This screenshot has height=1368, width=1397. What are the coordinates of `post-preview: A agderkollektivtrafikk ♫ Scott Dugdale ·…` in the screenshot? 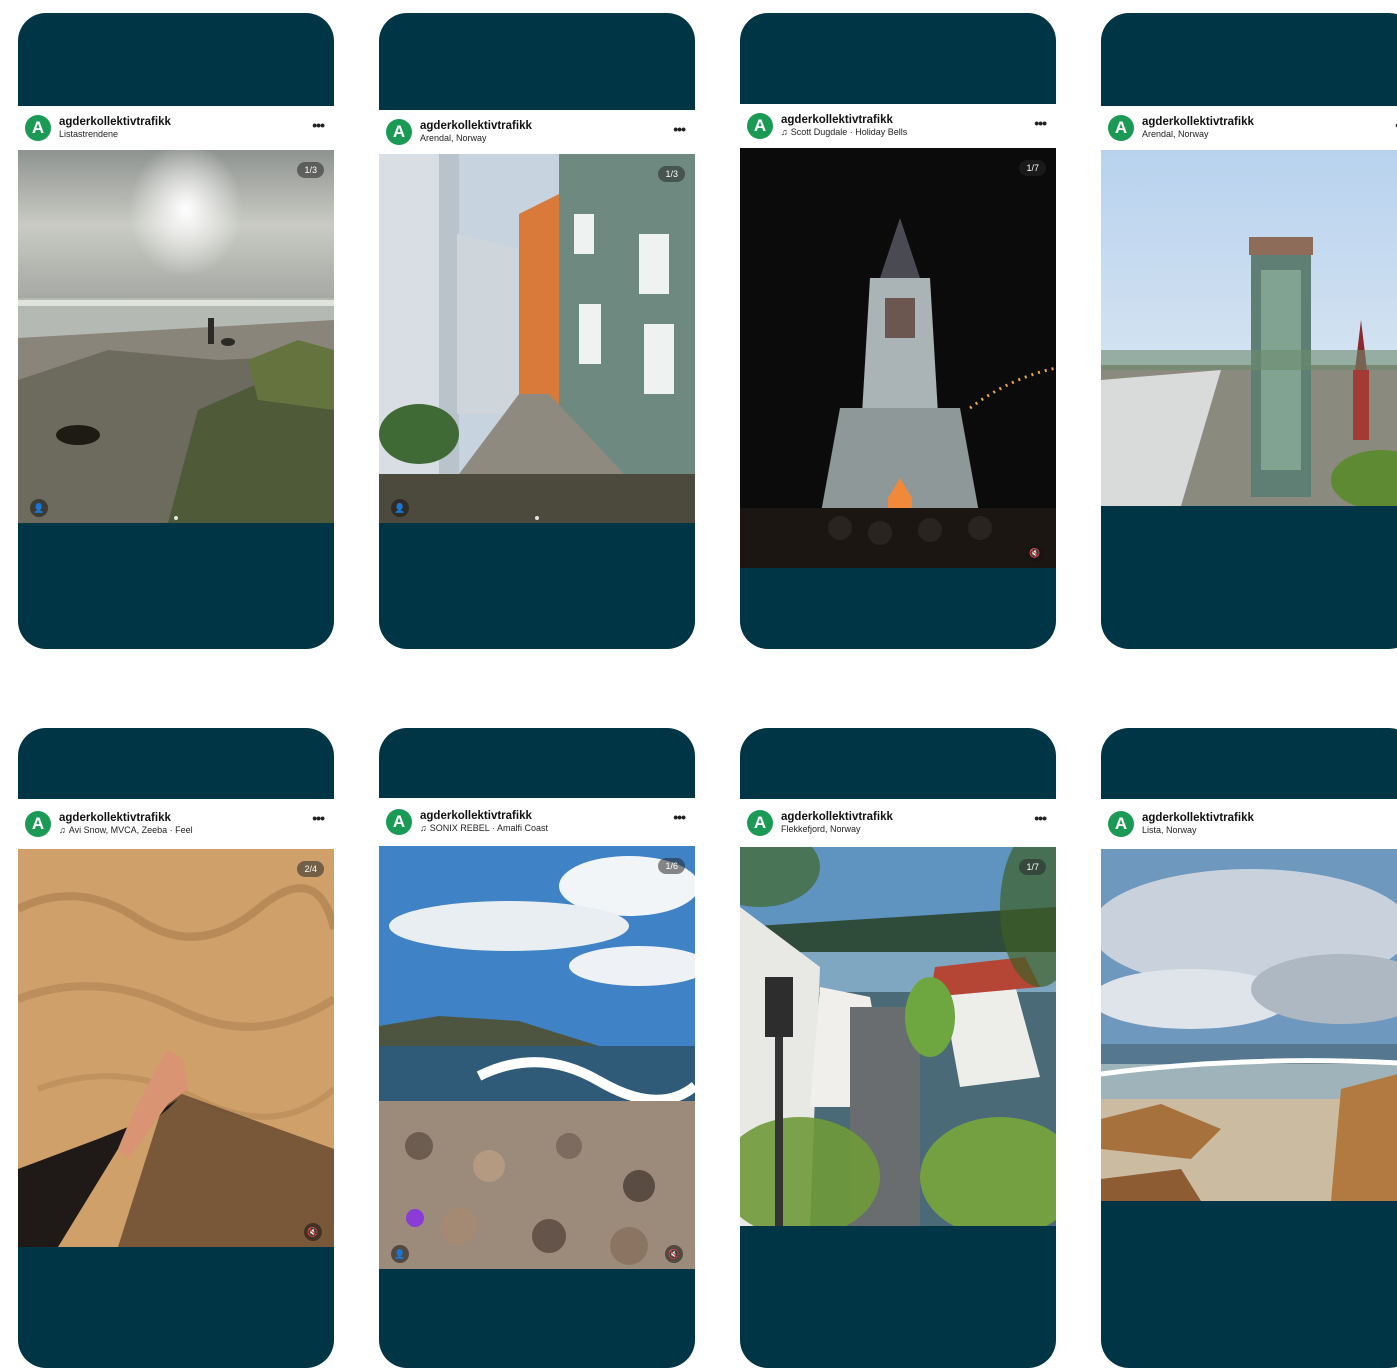 It's located at (898, 336).